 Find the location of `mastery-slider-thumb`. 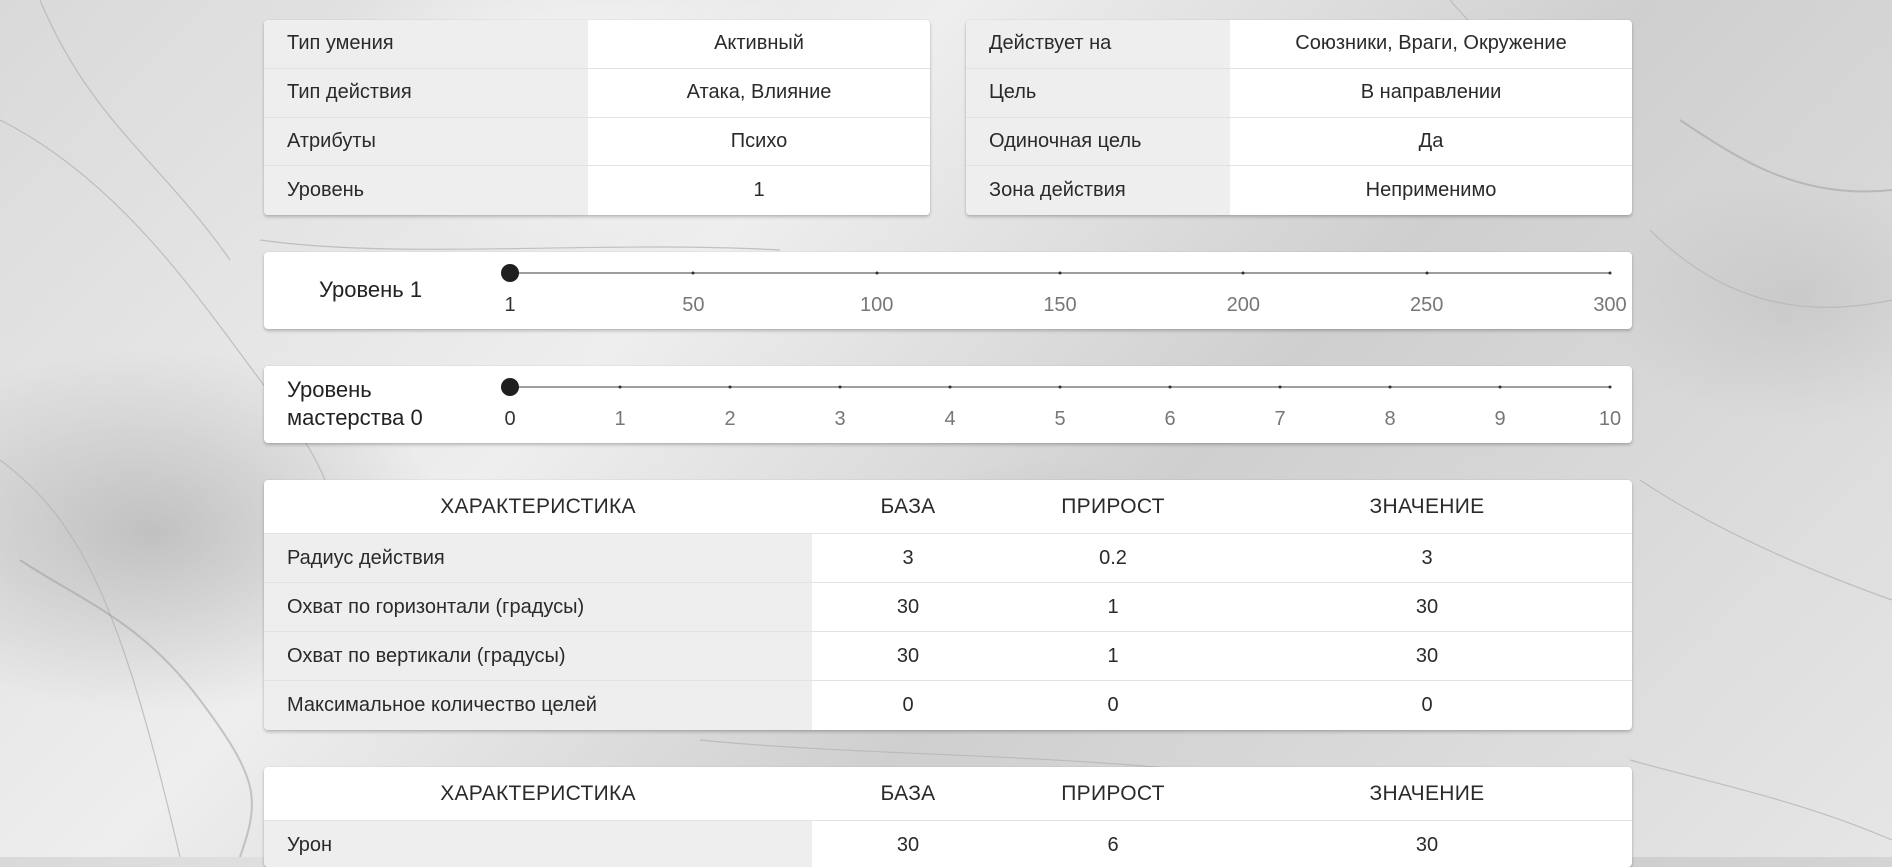

mastery-slider-thumb is located at coordinates (510, 387).